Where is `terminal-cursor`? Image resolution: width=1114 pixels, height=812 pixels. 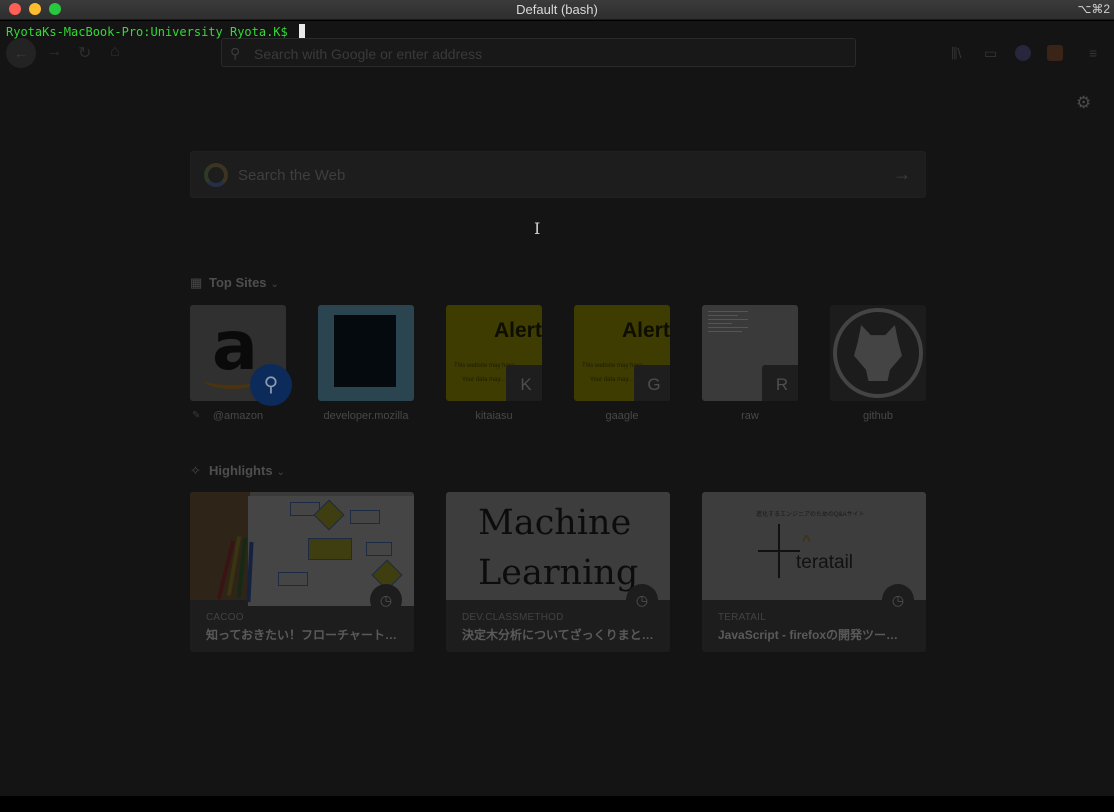 terminal-cursor is located at coordinates (301, 31).